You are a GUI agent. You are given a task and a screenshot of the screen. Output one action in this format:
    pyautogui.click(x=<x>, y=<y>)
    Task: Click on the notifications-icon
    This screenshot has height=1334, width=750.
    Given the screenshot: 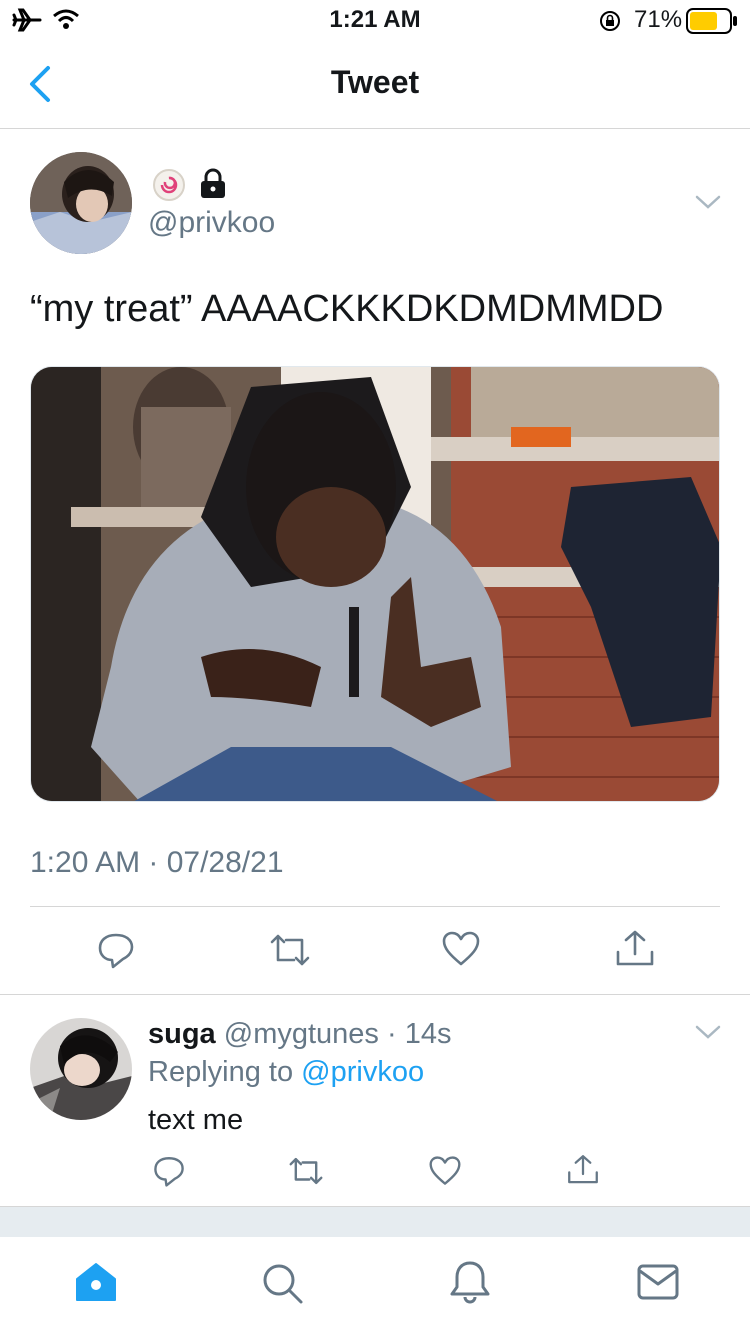 What is the action you would take?
    pyautogui.click(x=470, y=1282)
    